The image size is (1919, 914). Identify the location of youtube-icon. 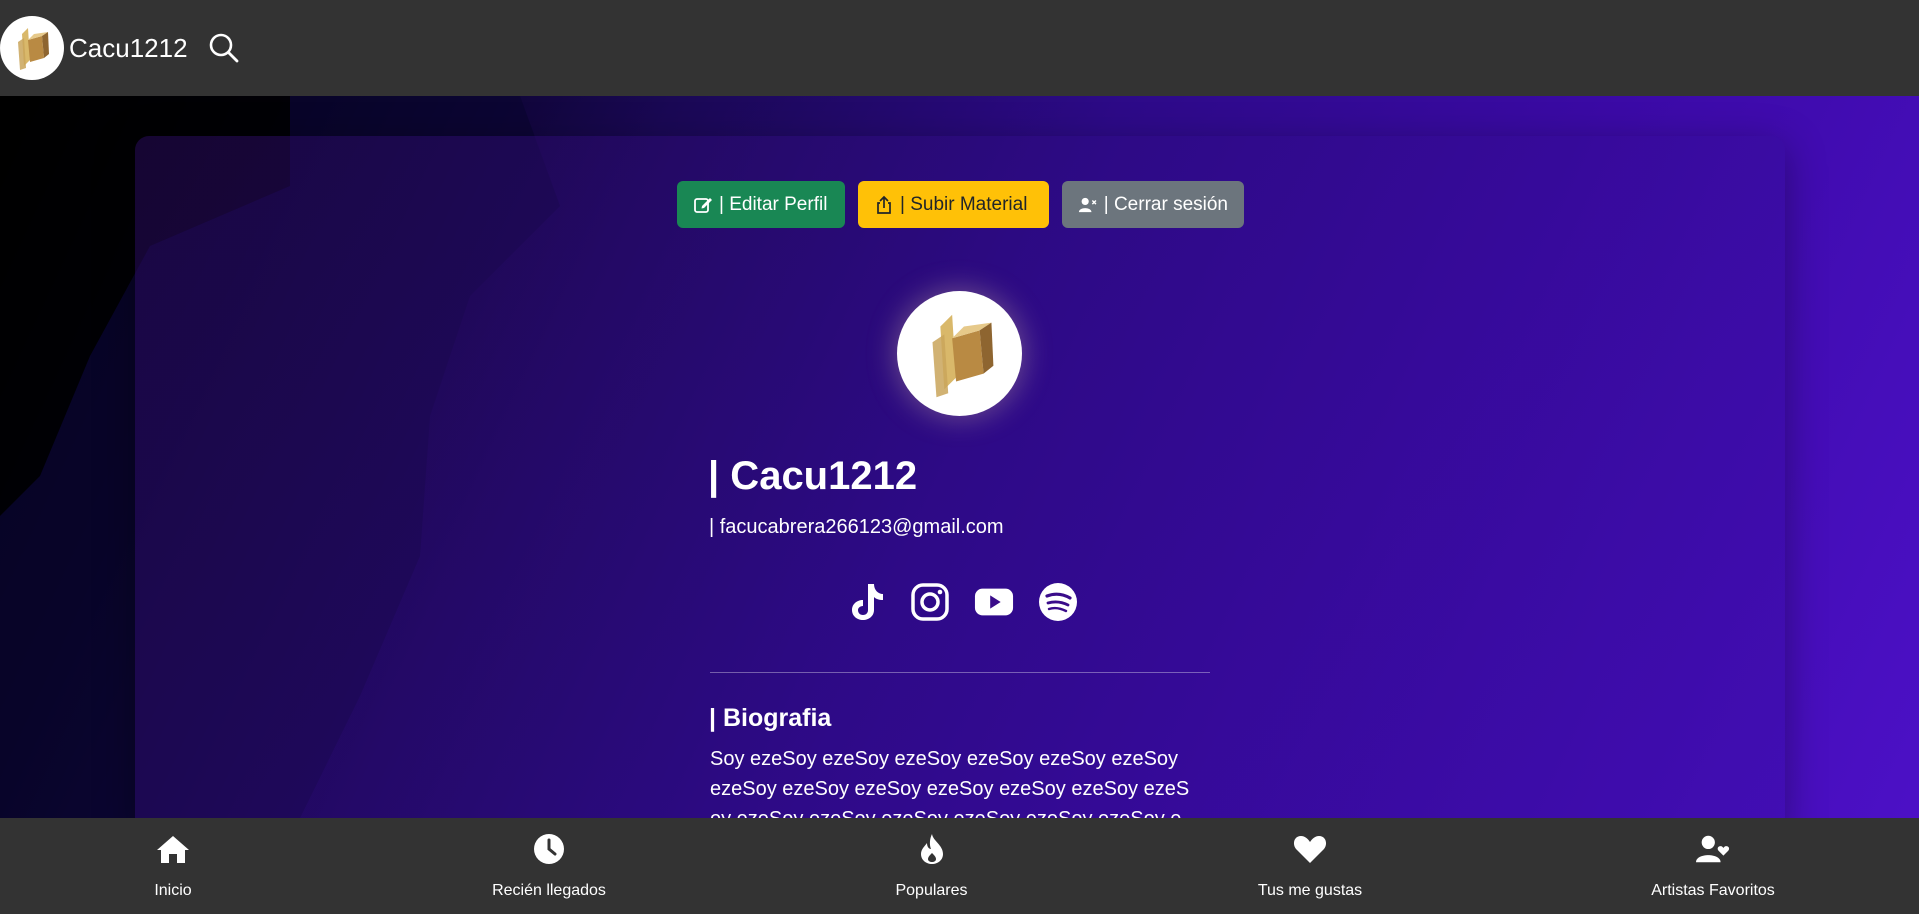
(994, 602).